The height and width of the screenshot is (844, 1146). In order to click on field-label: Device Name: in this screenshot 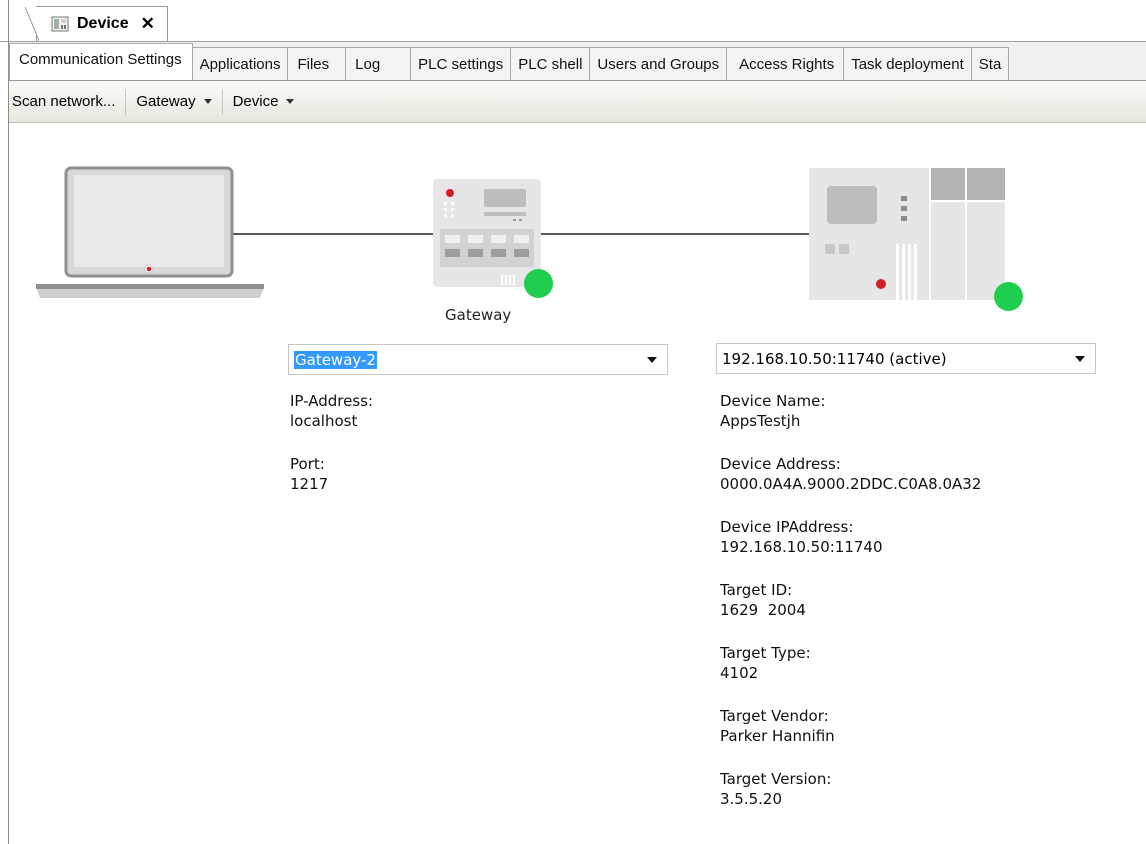, I will do `click(773, 401)`.